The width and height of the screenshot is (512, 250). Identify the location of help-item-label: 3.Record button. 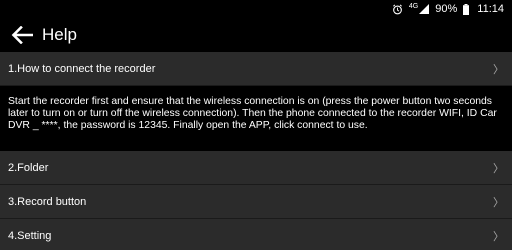
(47, 201).